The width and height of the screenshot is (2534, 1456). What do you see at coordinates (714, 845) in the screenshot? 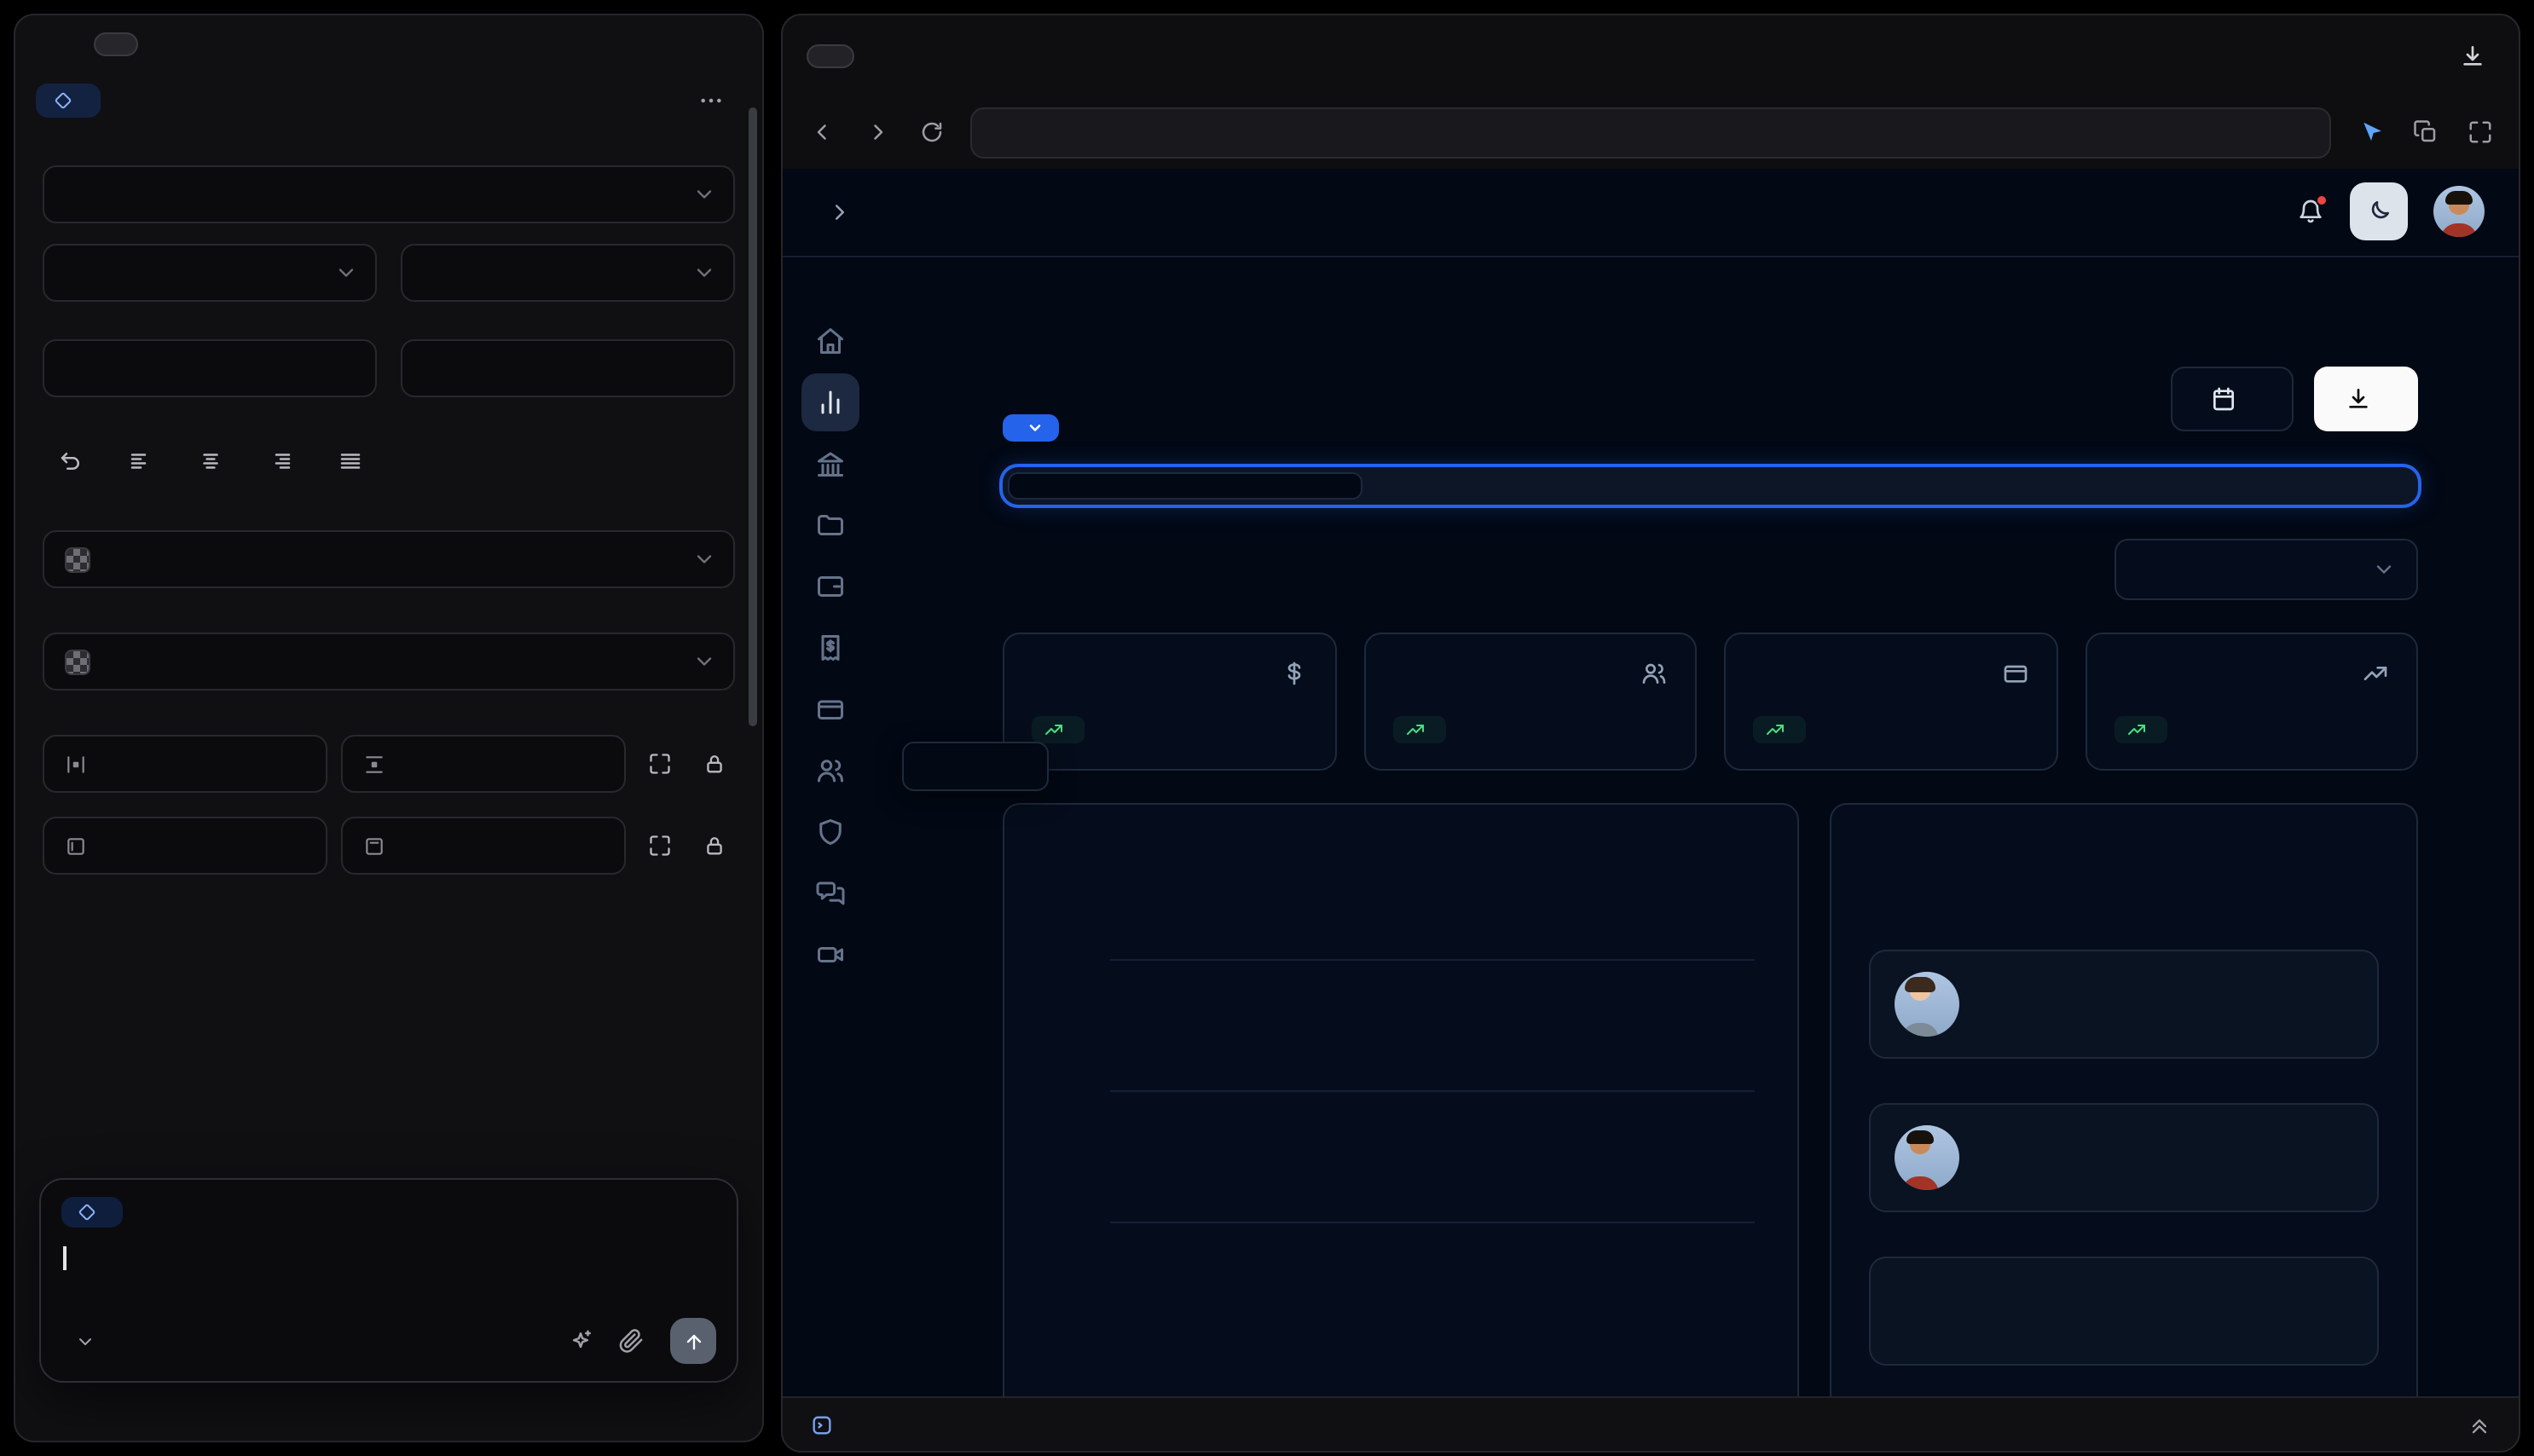
I see `padding-lock-button` at bounding box center [714, 845].